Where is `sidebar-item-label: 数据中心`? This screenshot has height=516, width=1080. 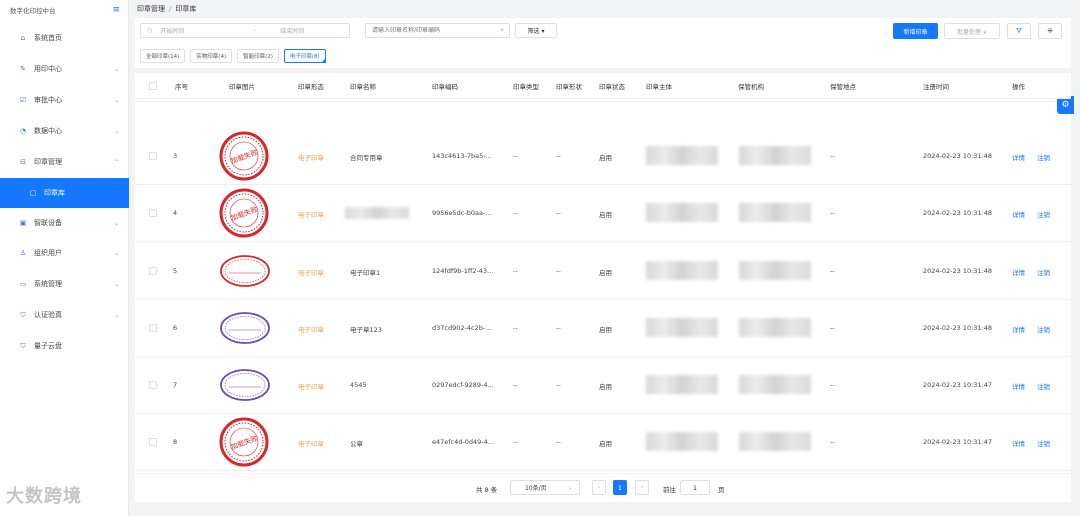 sidebar-item-label: 数据中心 is located at coordinates (48, 131).